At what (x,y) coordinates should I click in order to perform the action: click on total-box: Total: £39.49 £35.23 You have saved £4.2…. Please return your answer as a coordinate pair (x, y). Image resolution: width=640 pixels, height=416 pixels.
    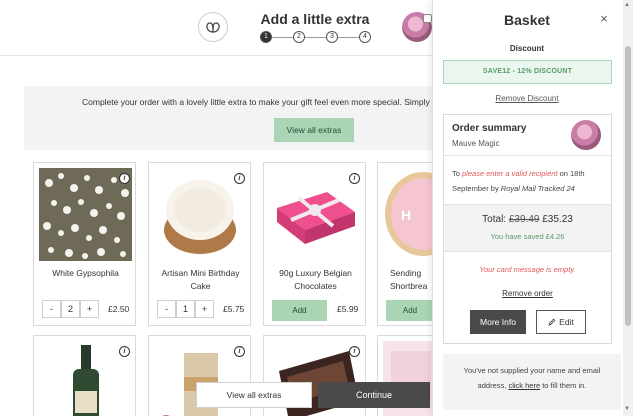
    Looking at the image, I should click on (527, 228).